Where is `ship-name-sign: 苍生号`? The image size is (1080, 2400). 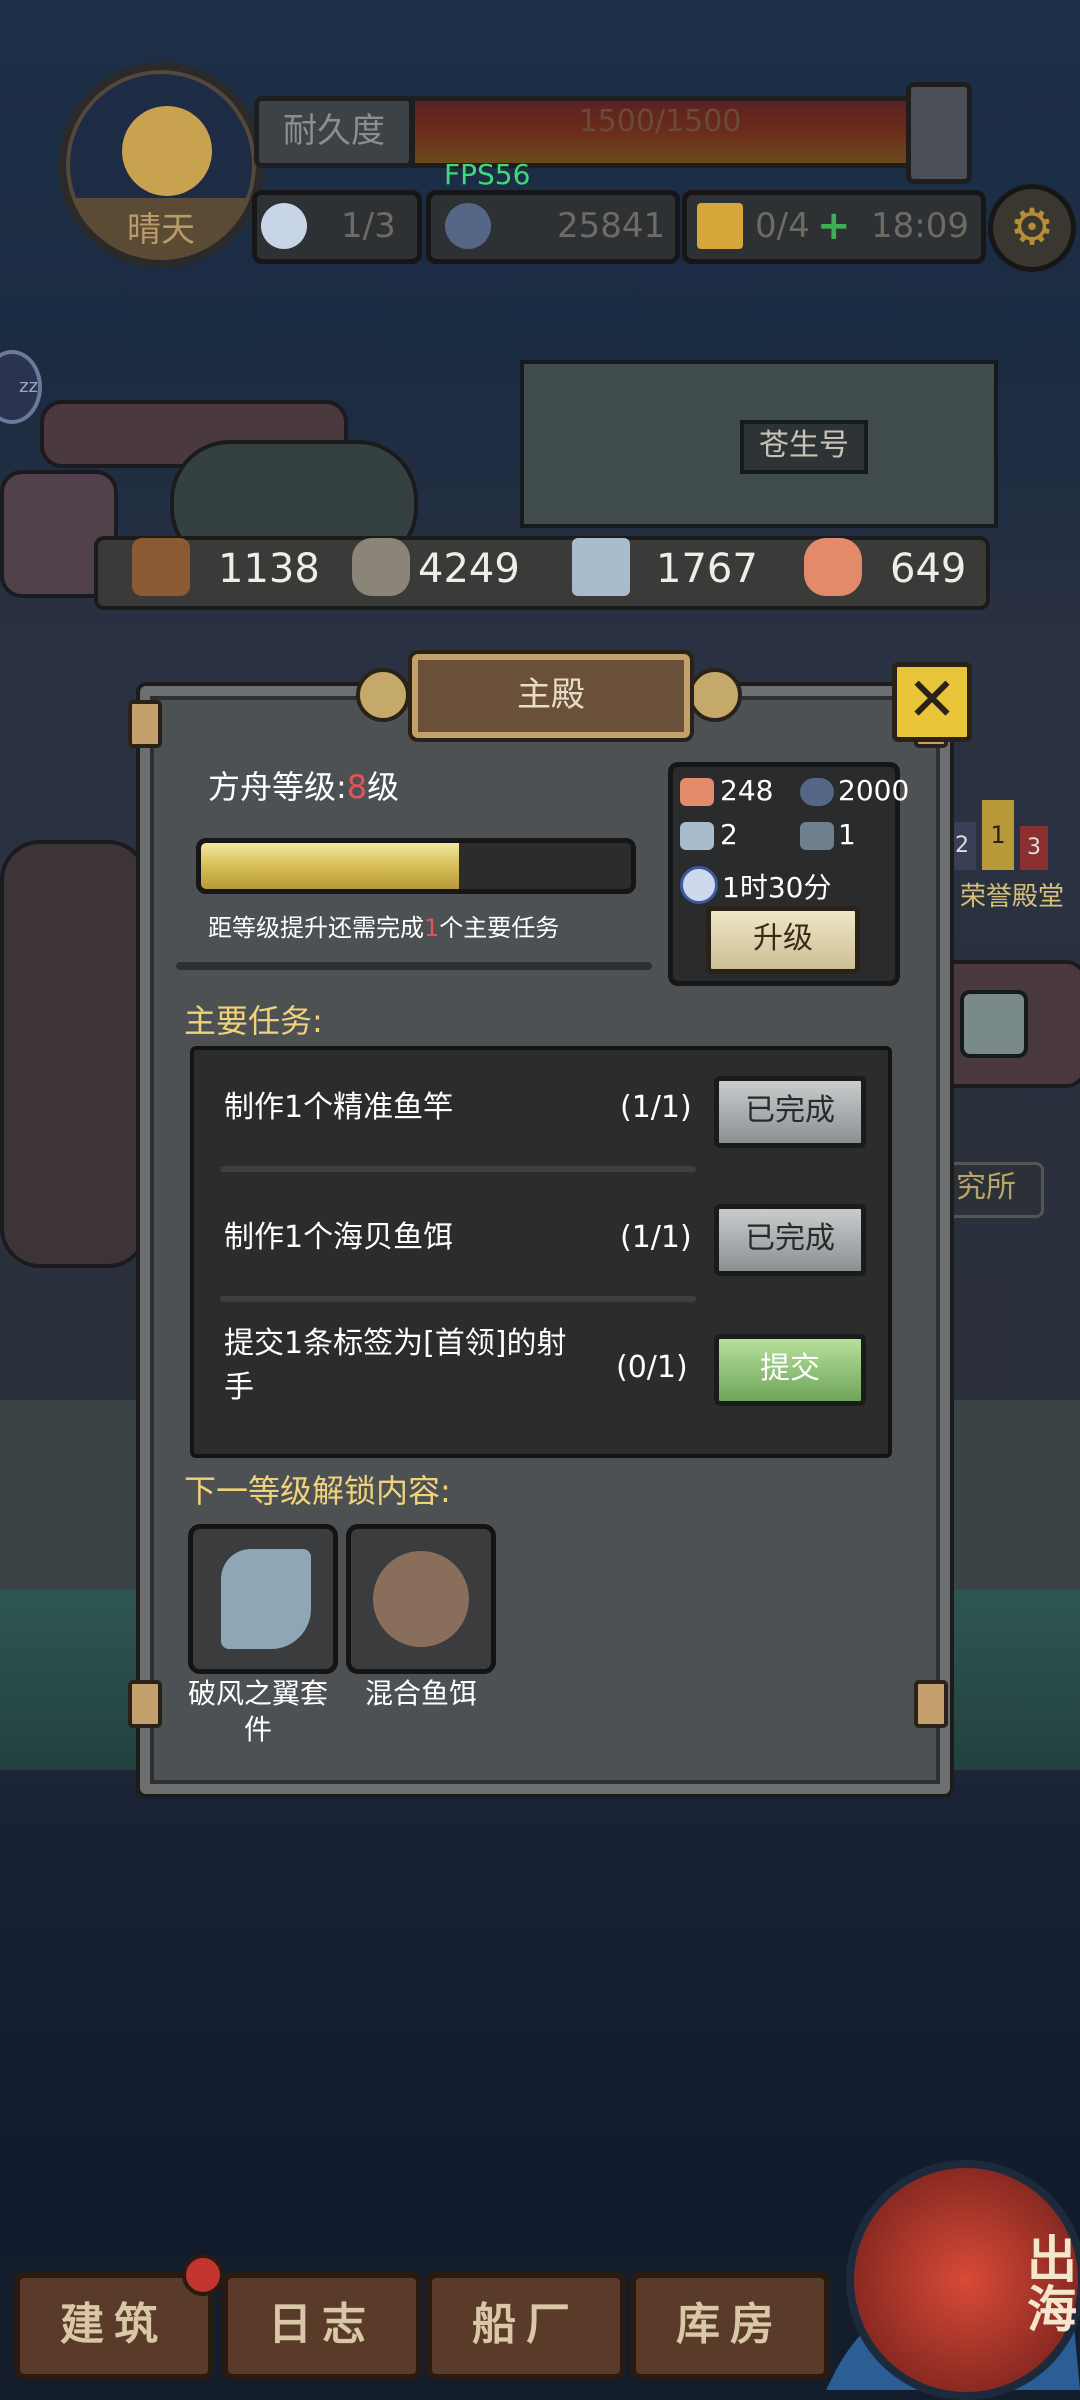
ship-name-sign: 苍生号 is located at coordinates (804, 447).